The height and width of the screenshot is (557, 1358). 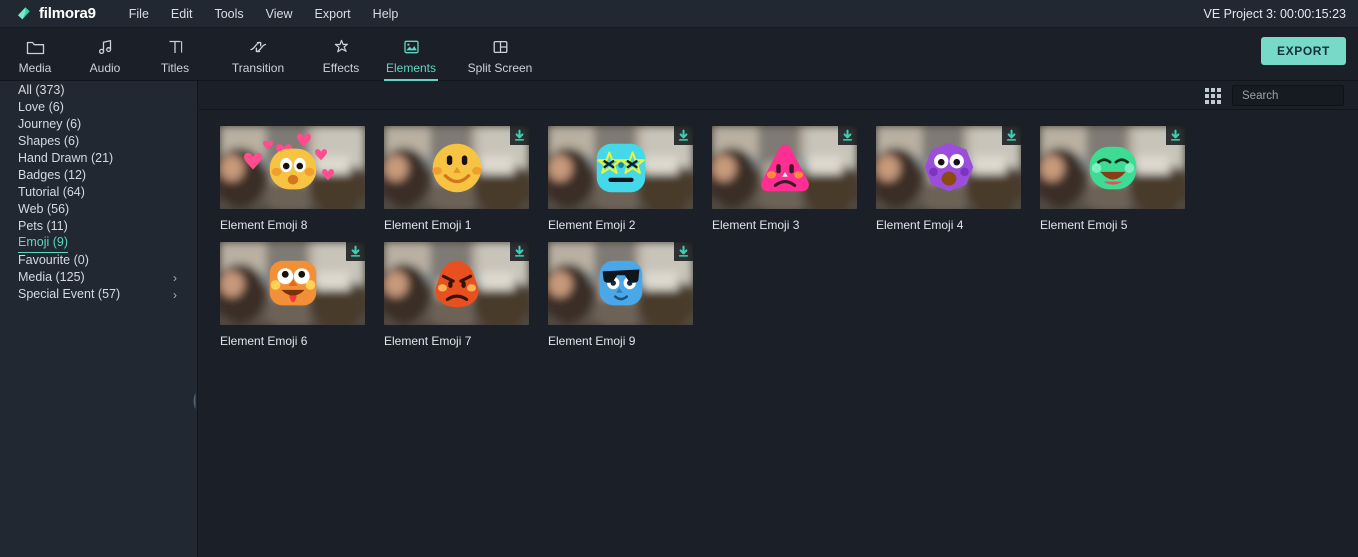 What do you see at coordinates (500, 68) in the screenshot?
I see `tab-split-screen-label: Split Screen` at bounding box center [500, 68].